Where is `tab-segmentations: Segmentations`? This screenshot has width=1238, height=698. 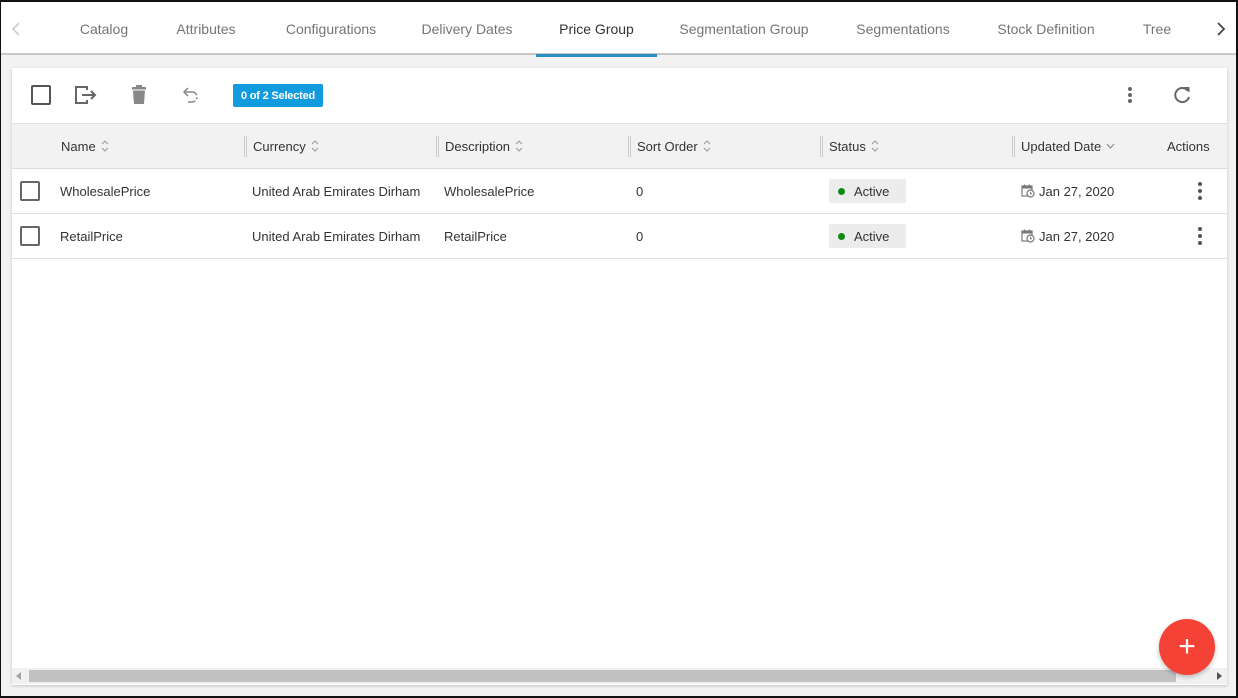
tab-segmentations: Segmentations is located at coordinates (903, 28).